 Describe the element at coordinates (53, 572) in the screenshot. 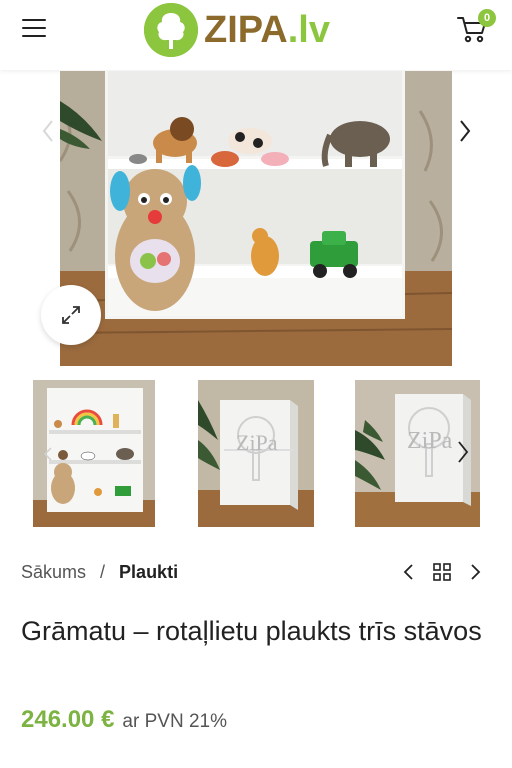

I see `breadcrumb-home-link: Sākums` at that location.